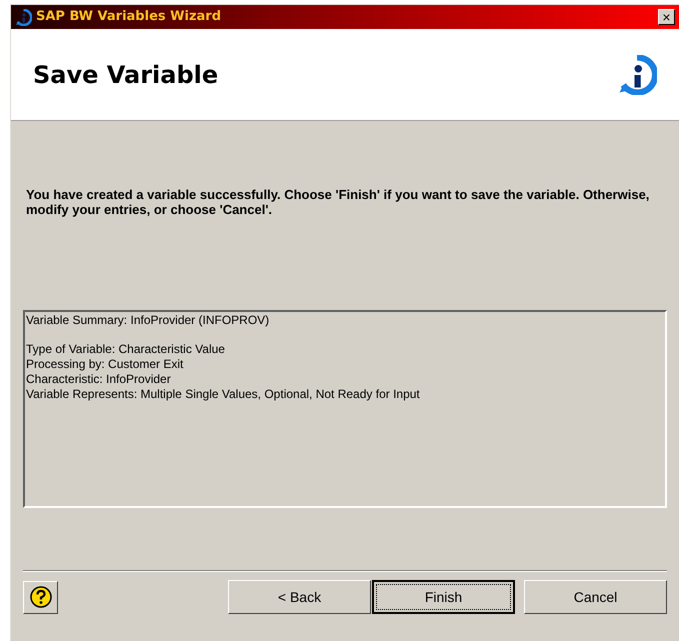 The width and height of the screenshot is (679, 641). Describe the element at coordinates (126, 349) in the screenshot. I see `summary-line: Type of Variable: Characteristic Value` at that location.